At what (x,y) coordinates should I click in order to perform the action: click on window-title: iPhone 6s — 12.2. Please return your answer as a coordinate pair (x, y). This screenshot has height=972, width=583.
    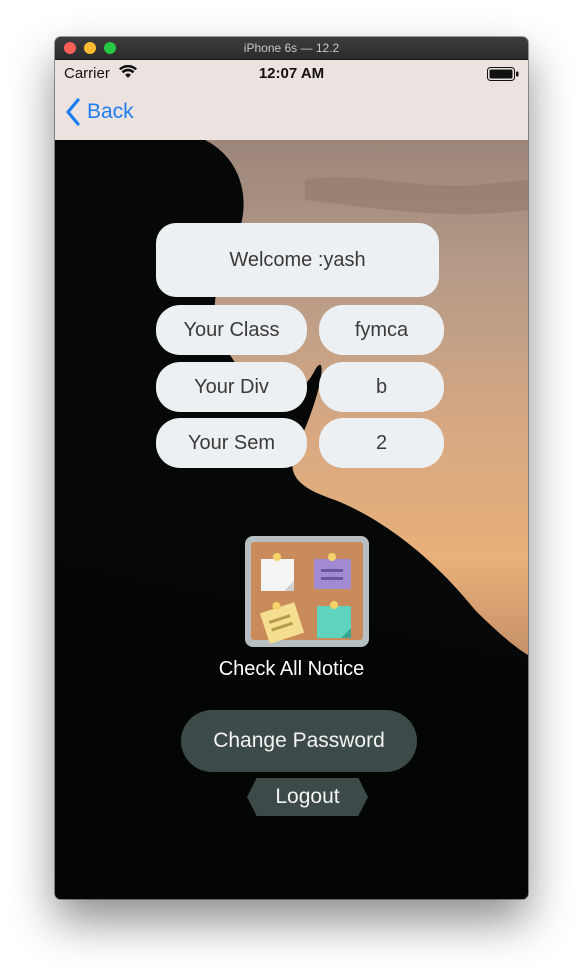
    Looking at the image, I should click on (291, 48).